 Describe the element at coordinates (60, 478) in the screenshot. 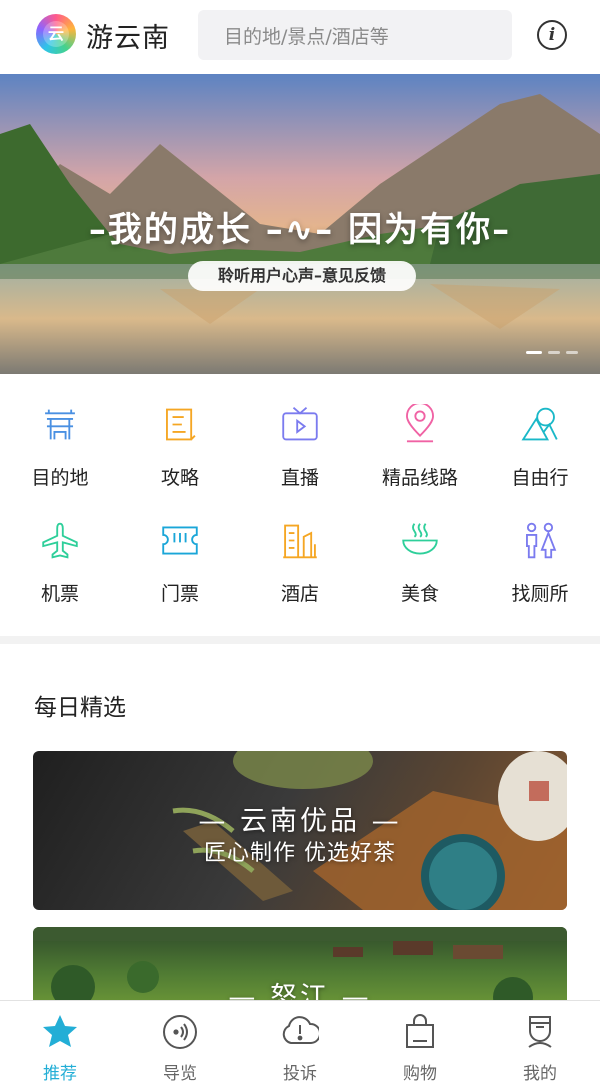

I see `category-label: 目的地` at that location.